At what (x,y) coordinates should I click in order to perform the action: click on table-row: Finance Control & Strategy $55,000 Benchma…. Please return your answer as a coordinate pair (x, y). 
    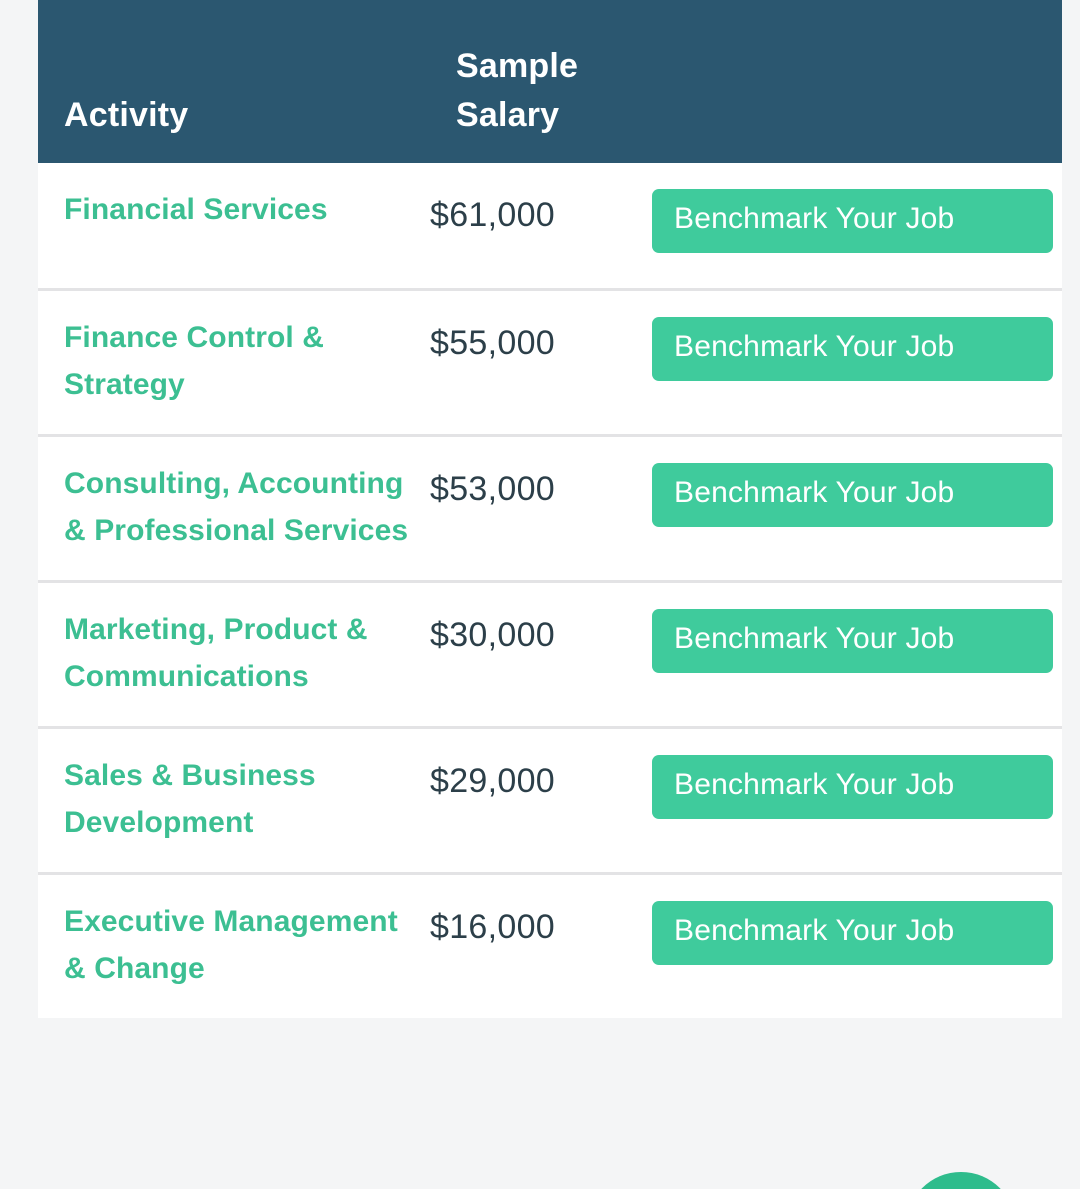
    Looking at the image, I should click on (550, 364).